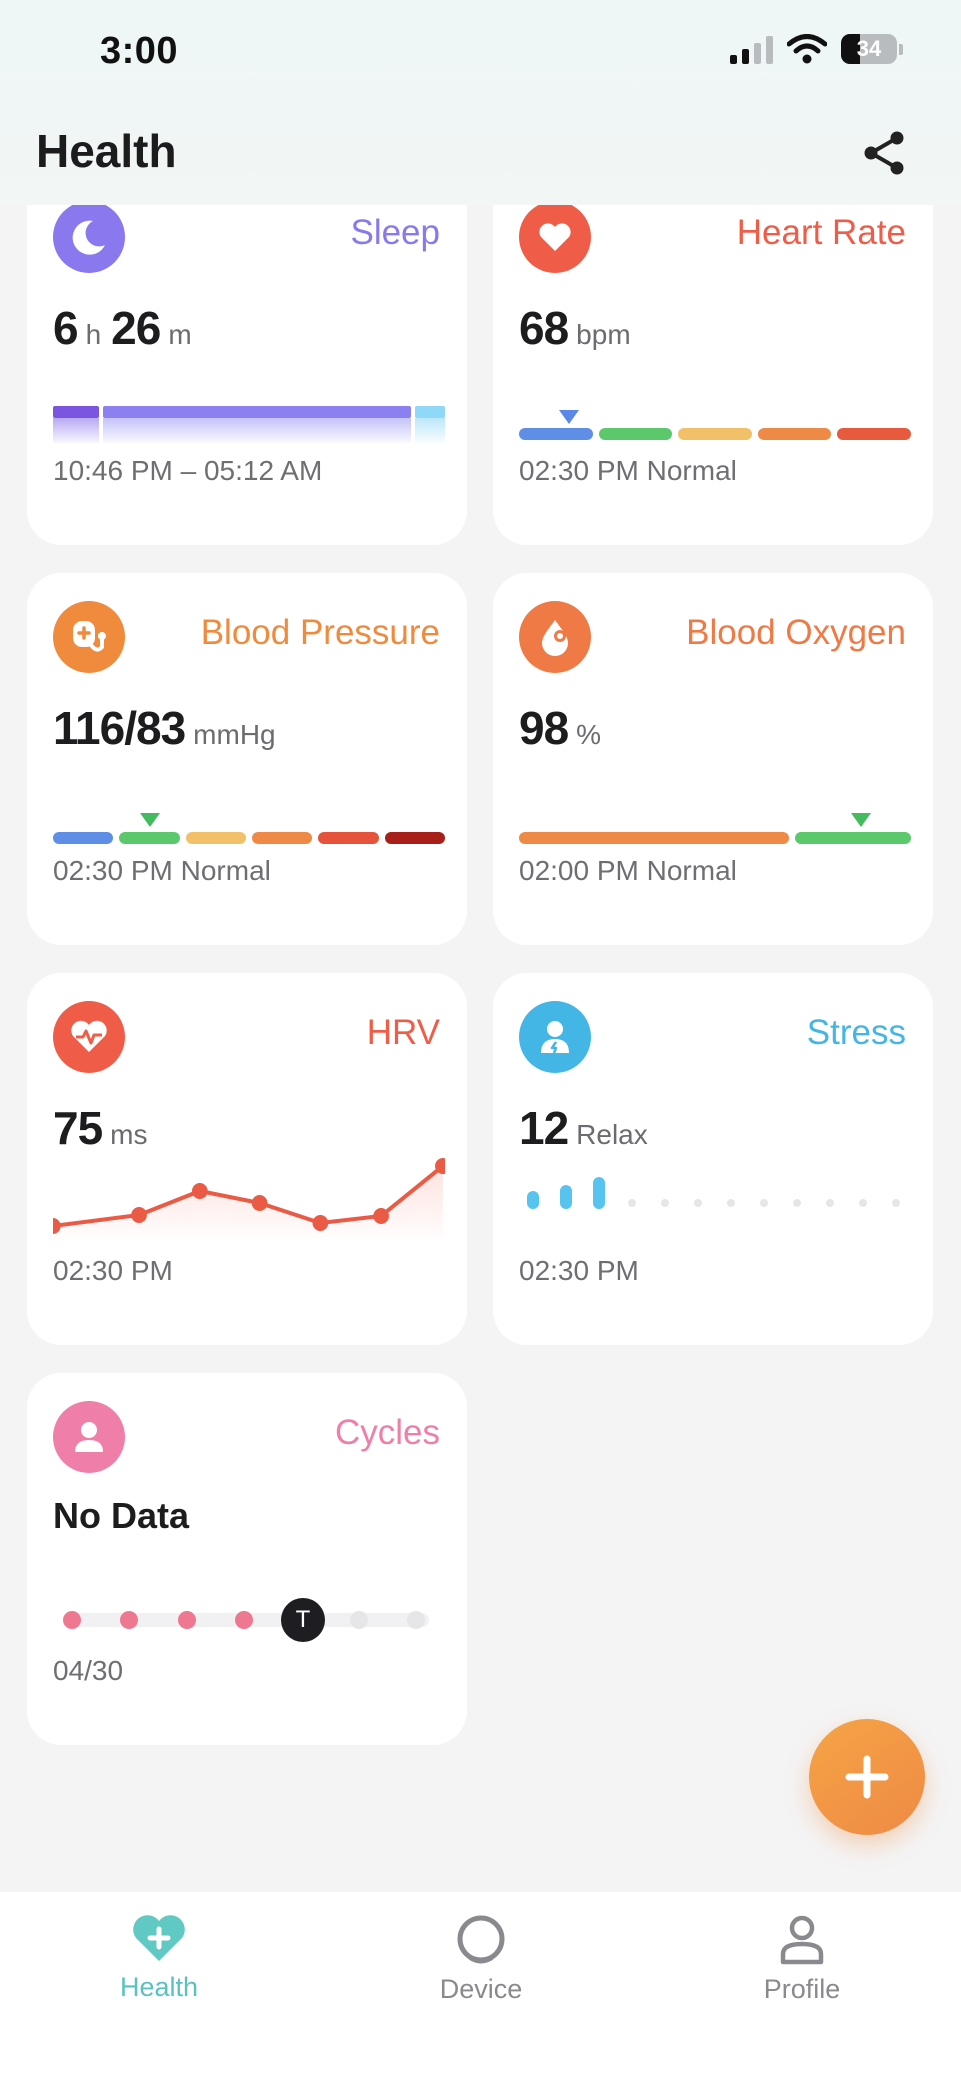 This screenshot has height=2080, width=961. Describe the element at coordinates (861, 820) in the screenshot. I see `blood-oxygen-level-marker` at that location.